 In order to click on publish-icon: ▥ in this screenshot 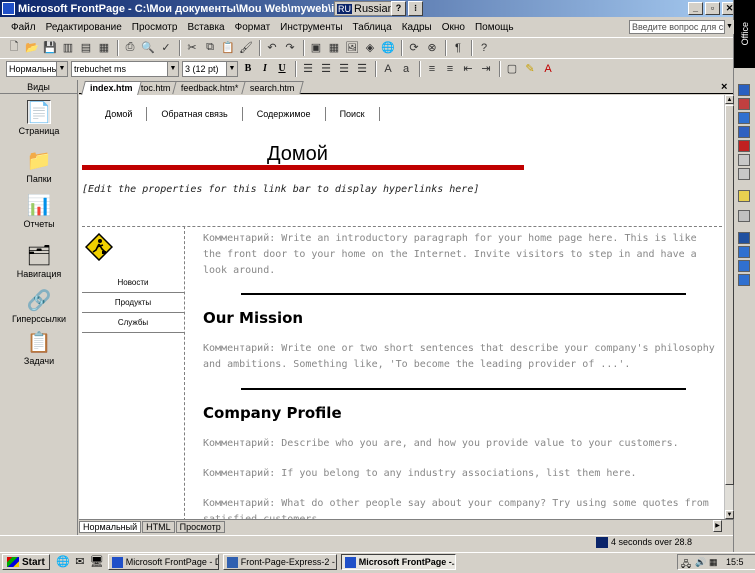, I will do `click(68, 48)`.